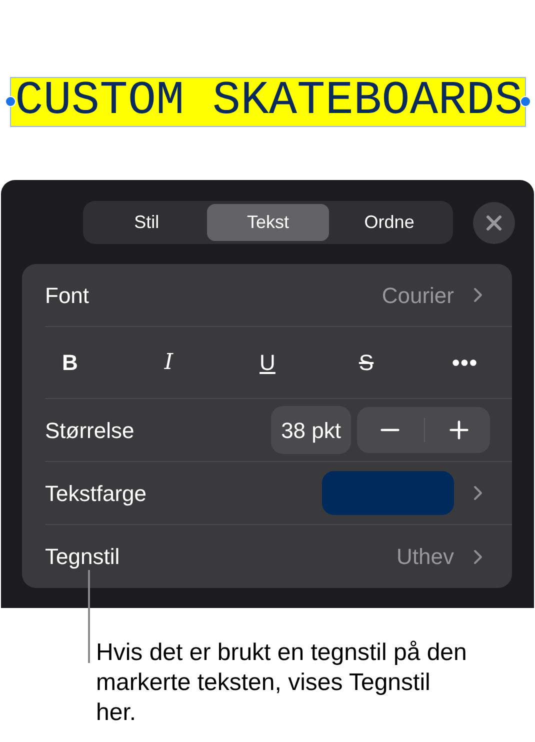  Describe the element at coordinates (268, 102) in the screenshot. I see `selected-heading: CUSTOM SKATEBOARDS` at that location.